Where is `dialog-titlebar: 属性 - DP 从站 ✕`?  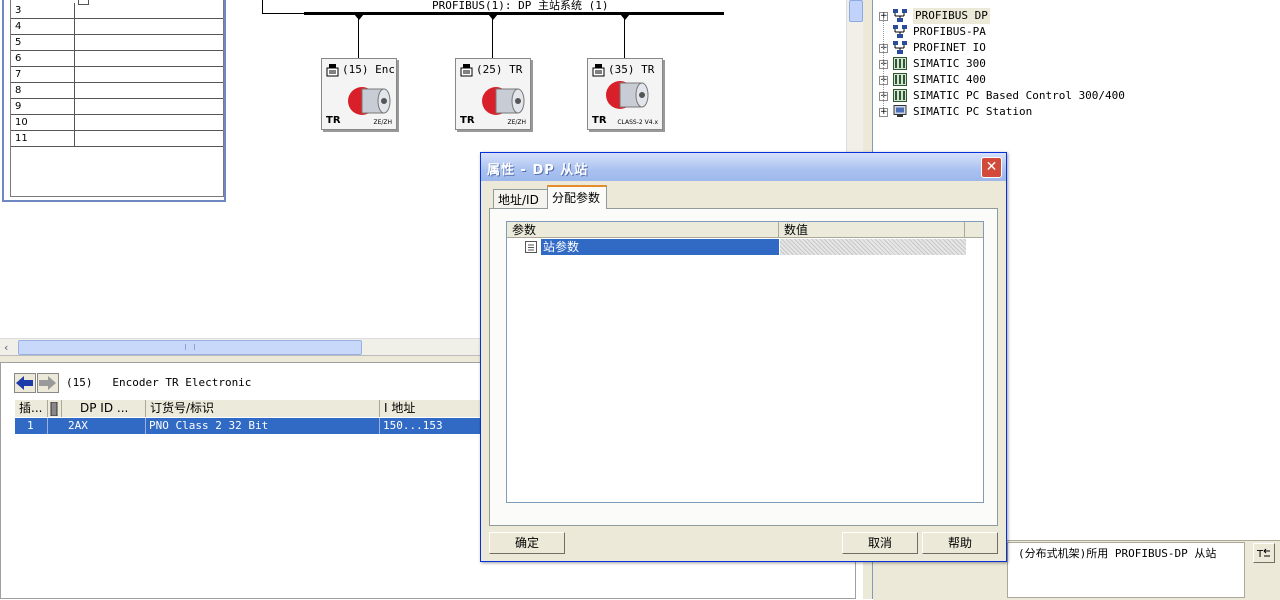
dialog-titlebar: 属性 - DP 从站 ✕ is located at coordinates (743, 167).